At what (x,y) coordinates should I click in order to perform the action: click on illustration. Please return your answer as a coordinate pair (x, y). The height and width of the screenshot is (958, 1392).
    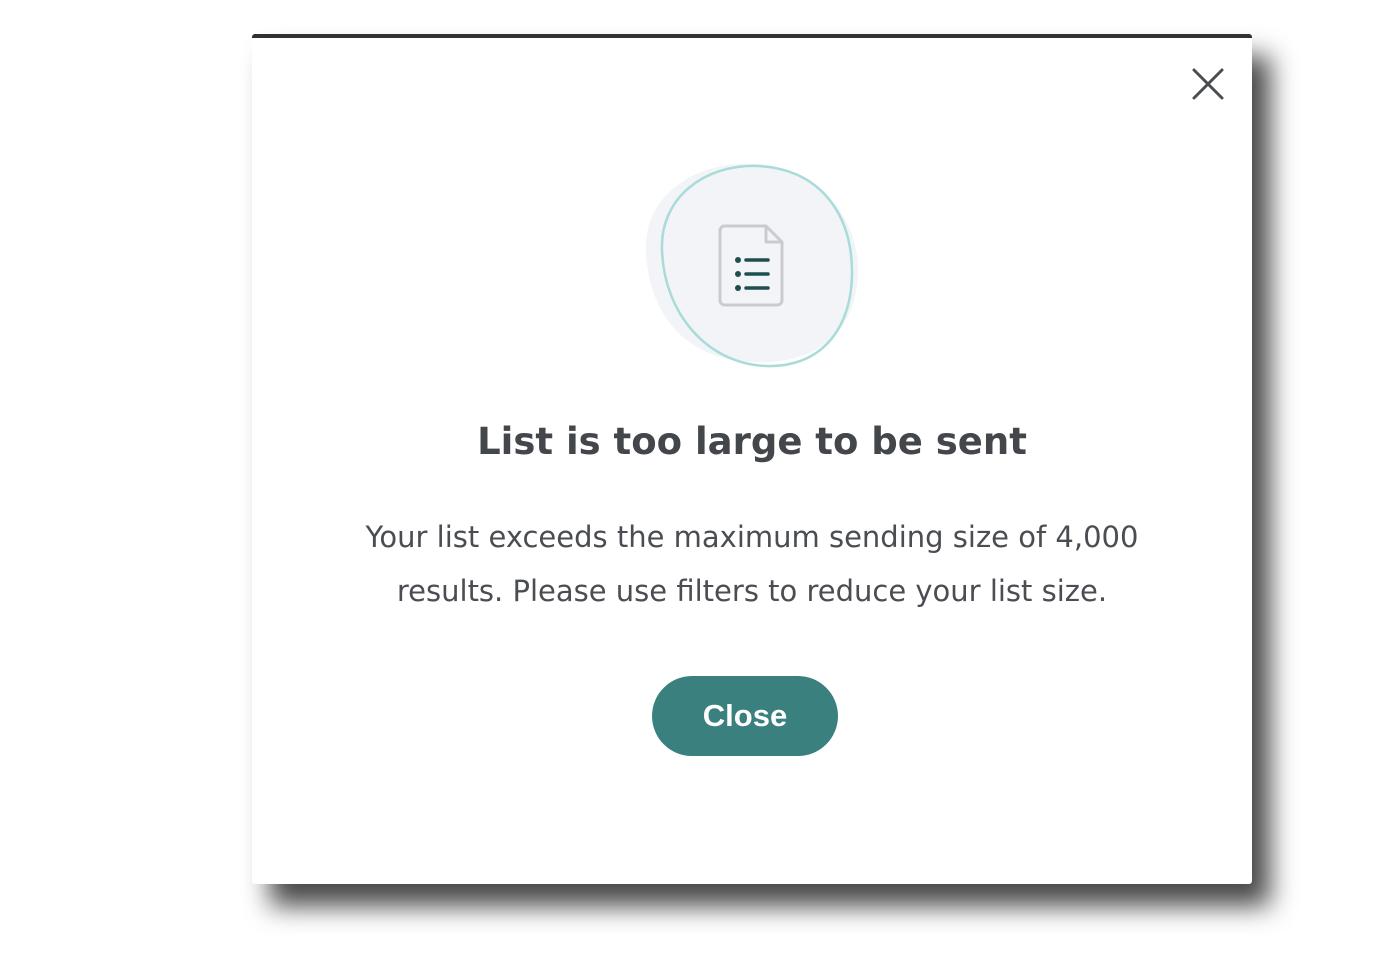
    Looking at the image, I should click on (752, 262).